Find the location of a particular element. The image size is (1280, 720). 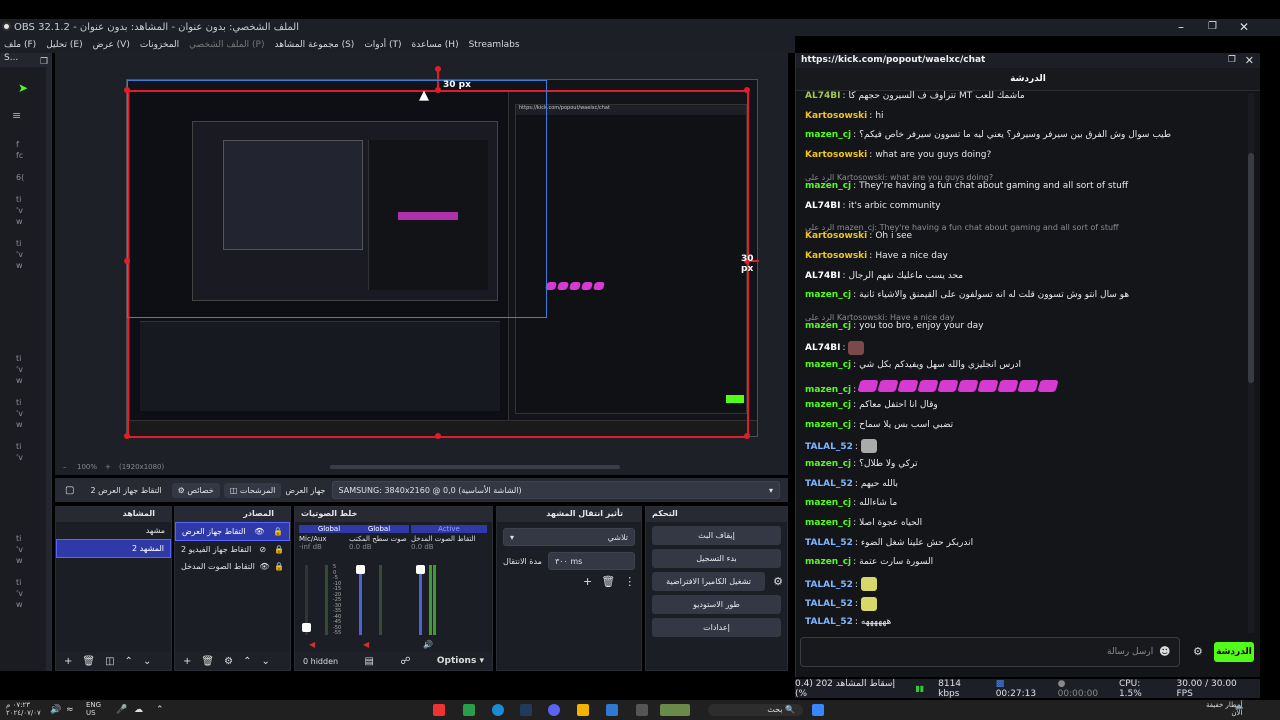

menu-scene-collection: مجموعة المشاهد (S) is located at coordinates (314, 45).